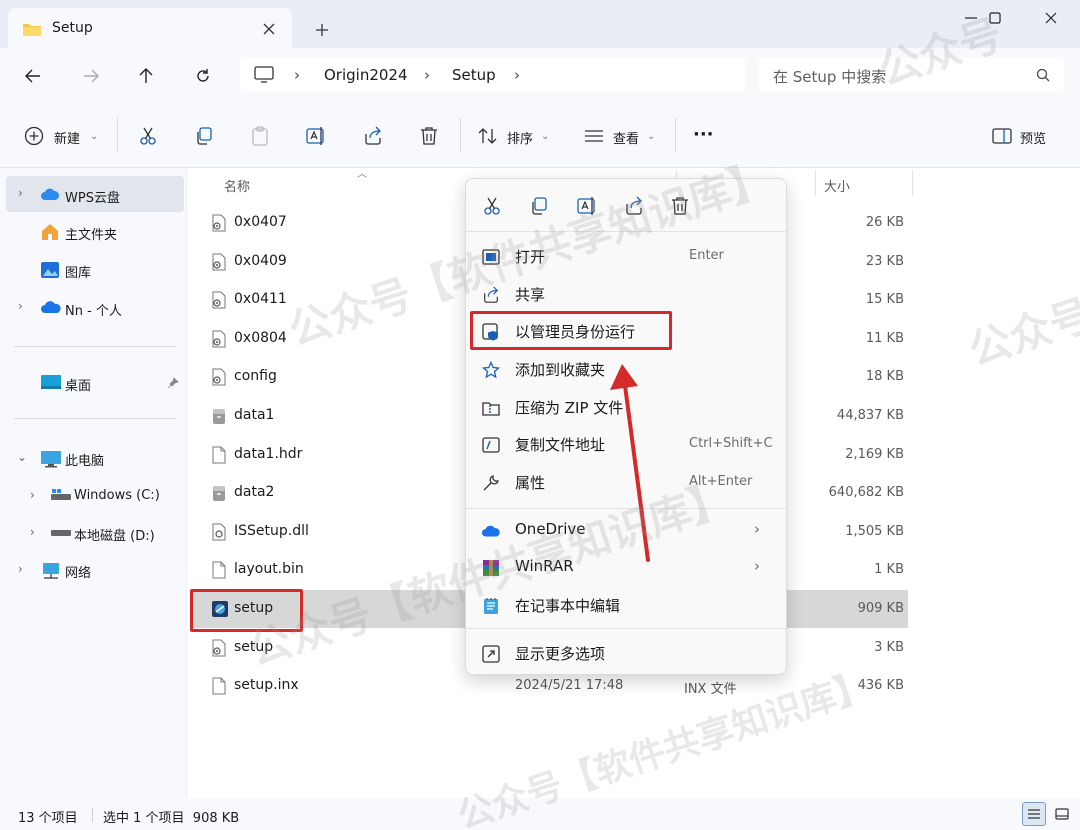  Describe the element at coordinates (488, 136) in the screenshot. I see `sort-icon` at that location.